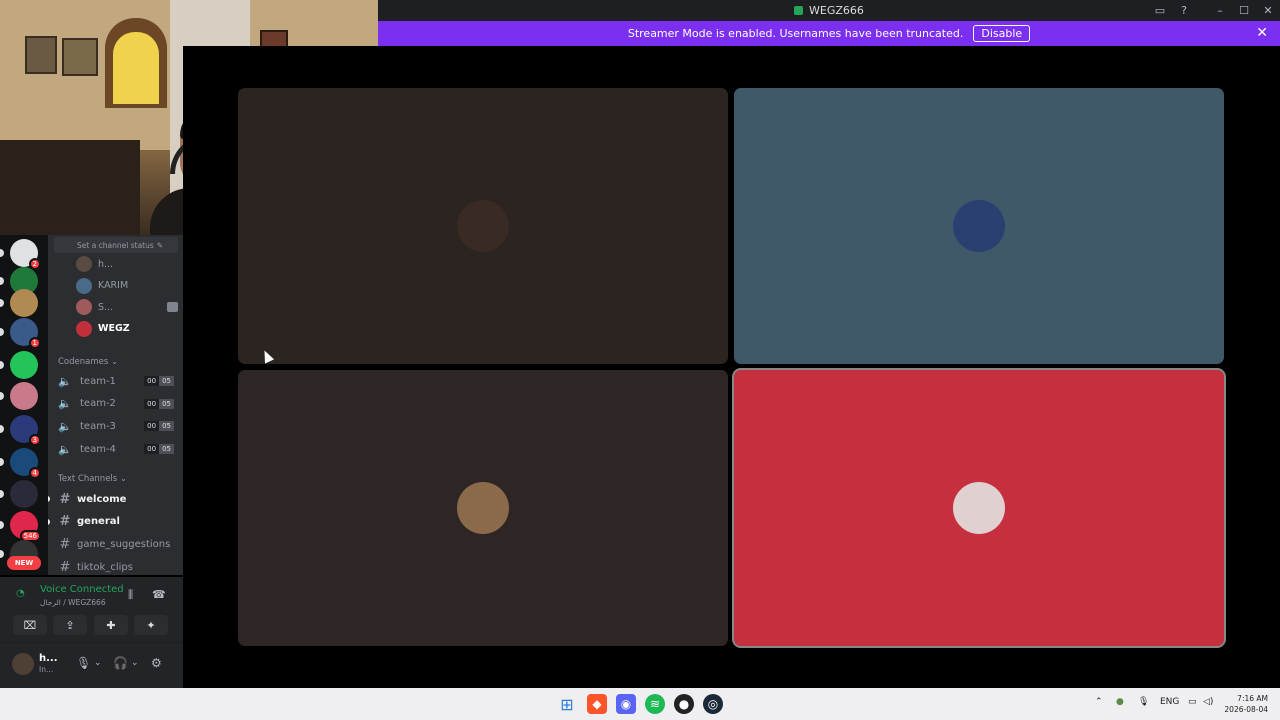  Describe the element at coordinates (118, 381) in the screenshot. I see `voice-channel-team-1: 🔈 team-1 00 05` at that location.